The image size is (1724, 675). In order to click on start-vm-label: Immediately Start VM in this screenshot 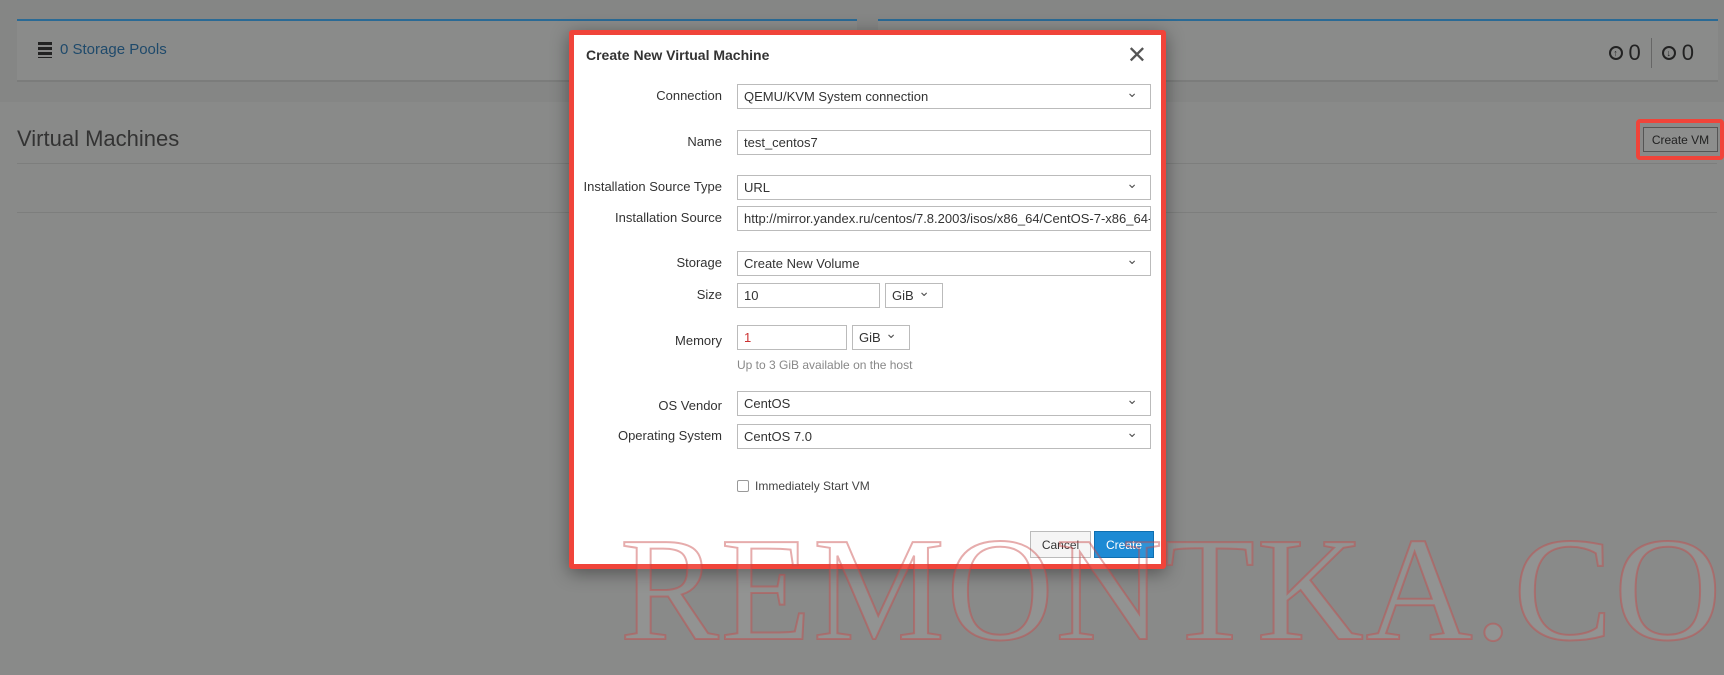, I will do `click(812, 486)`.